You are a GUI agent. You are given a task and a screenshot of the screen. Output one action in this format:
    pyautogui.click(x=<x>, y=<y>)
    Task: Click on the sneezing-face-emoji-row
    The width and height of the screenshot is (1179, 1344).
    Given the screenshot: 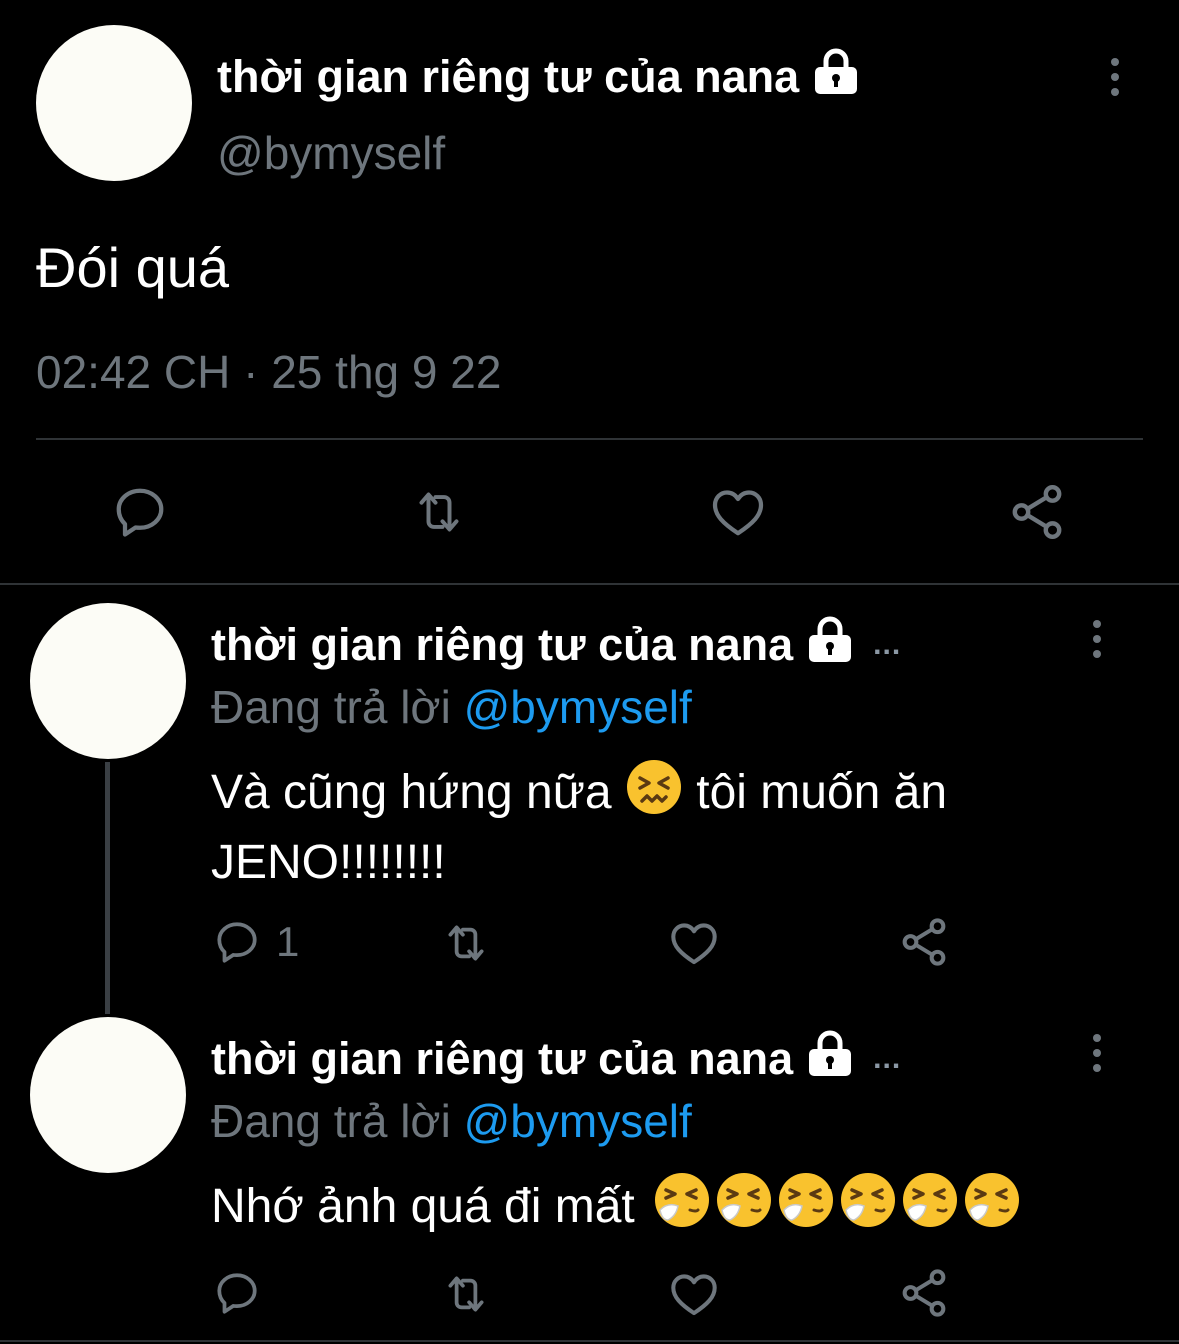 What is the action you would take?
    pyautogui.click(x=835, y=1203)
    